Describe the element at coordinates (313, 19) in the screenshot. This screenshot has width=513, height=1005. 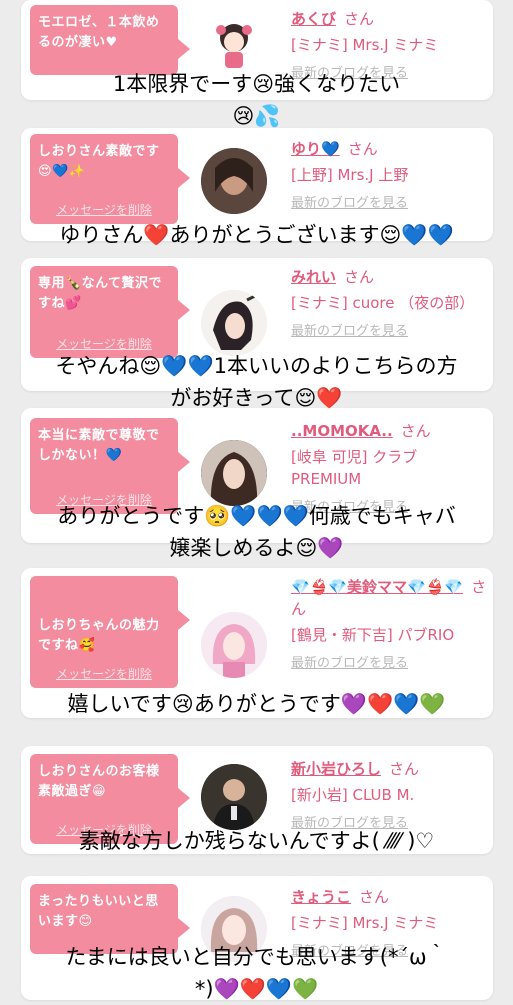
I see `sender-name-link: あくび` at that location.